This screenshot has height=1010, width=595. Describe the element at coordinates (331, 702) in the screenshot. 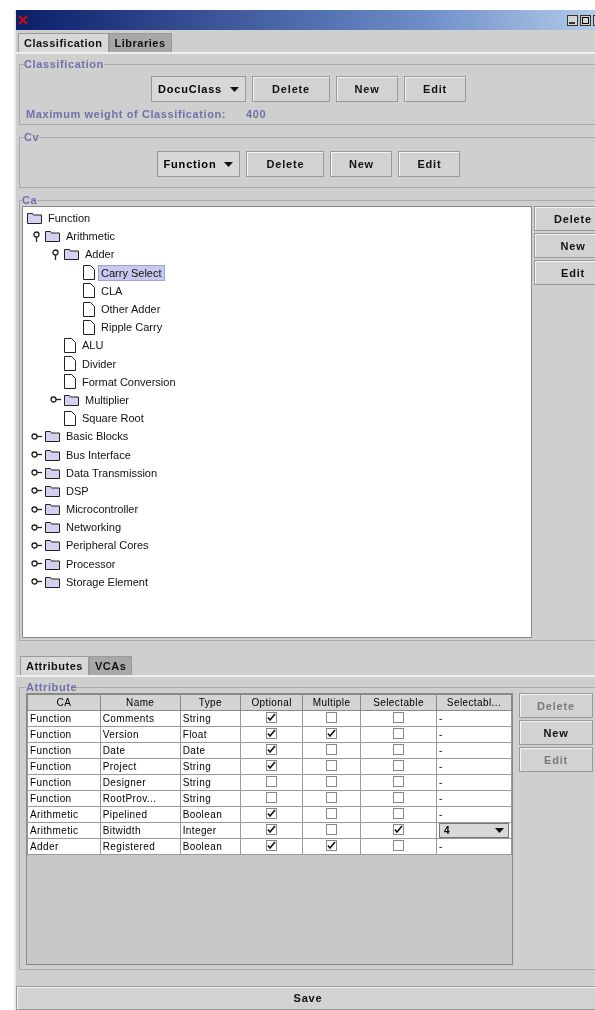

I see `column-header: Multiple` at that location.